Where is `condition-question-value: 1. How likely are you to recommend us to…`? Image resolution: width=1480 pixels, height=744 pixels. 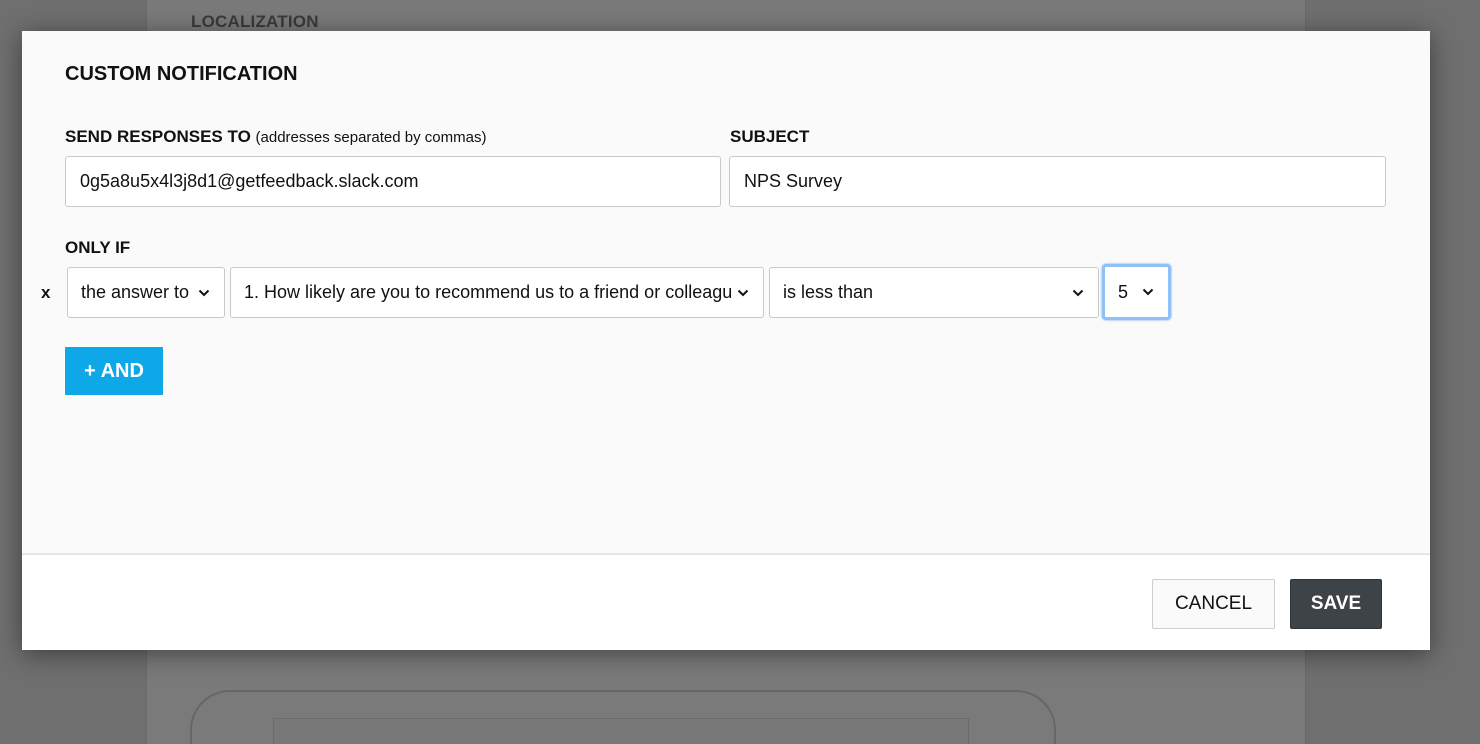
condition-question-value: 1. How likely are you to recommend us to… is located at coordinates (488, 292).